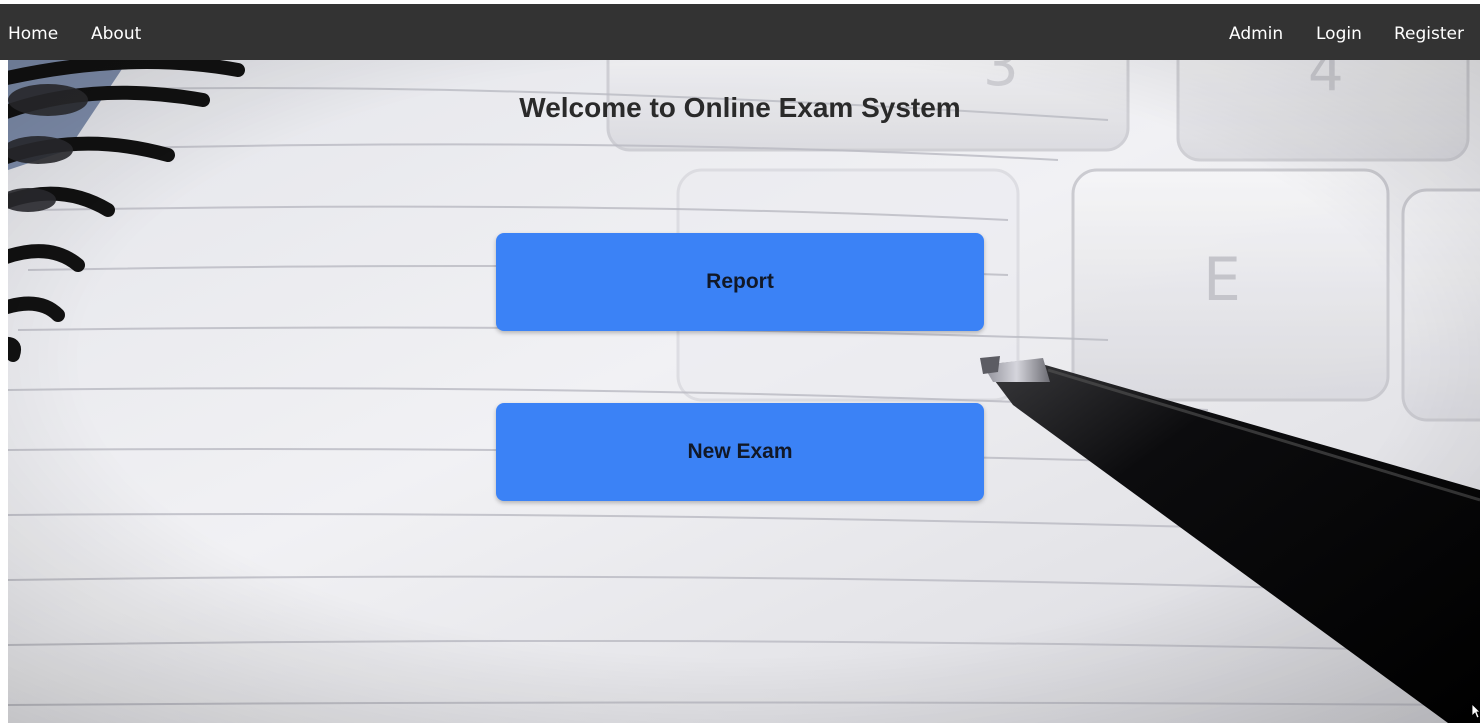 The image size is (1480, 723). Describe the element at coordinates (1476, 711) in the screenshot. I see `mouse-cursor-icon` at that location.